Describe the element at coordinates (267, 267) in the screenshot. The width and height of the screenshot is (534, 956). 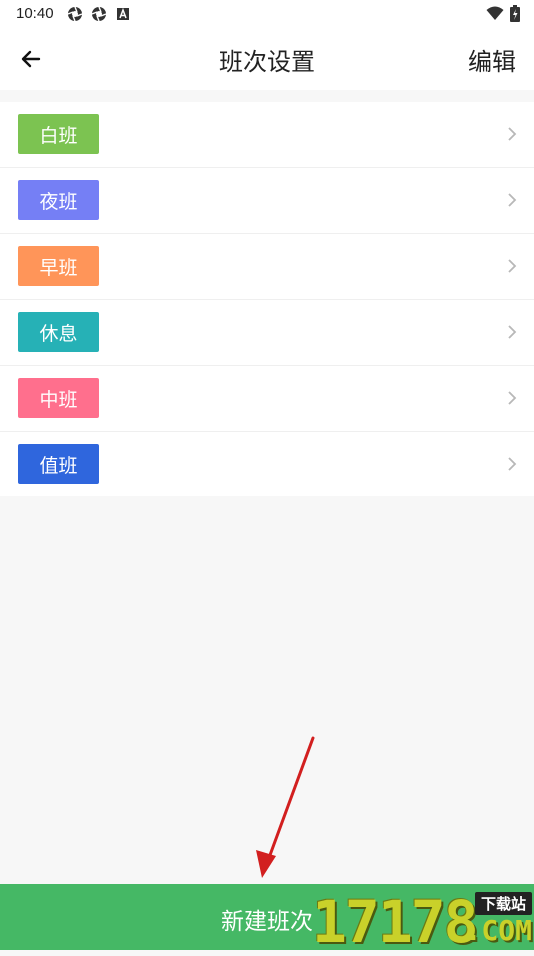
I see `shift-row: 早班` at that location.